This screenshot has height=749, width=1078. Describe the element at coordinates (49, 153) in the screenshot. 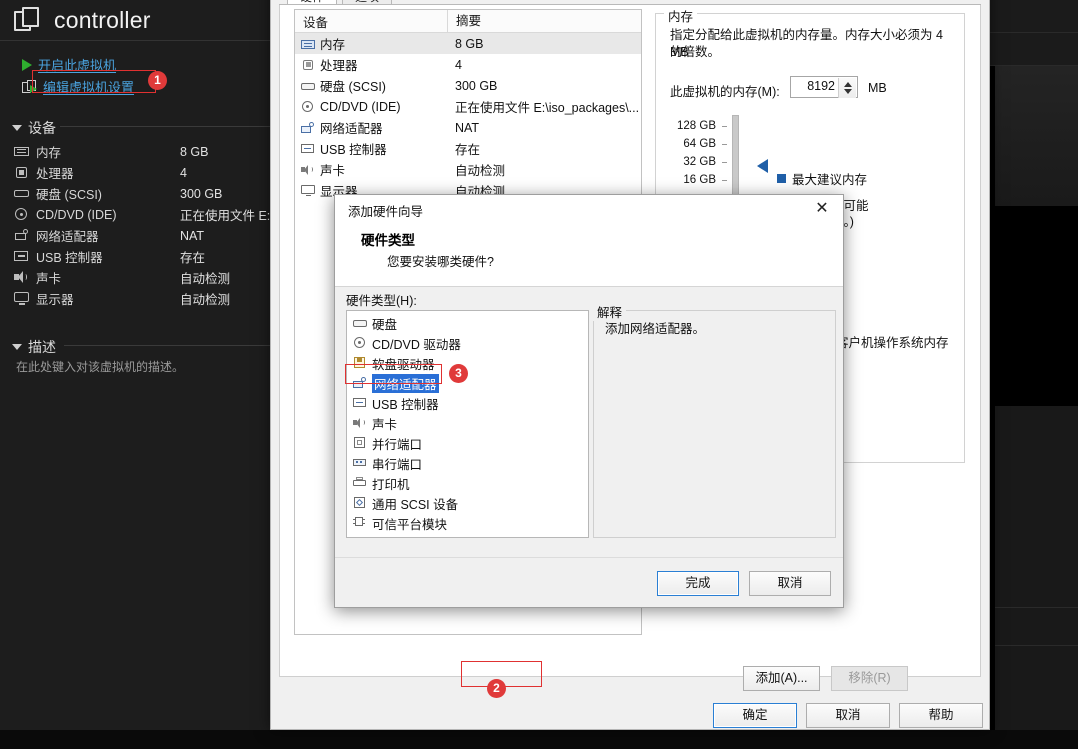

I see `sidebar-device-name: 内存` at that location.